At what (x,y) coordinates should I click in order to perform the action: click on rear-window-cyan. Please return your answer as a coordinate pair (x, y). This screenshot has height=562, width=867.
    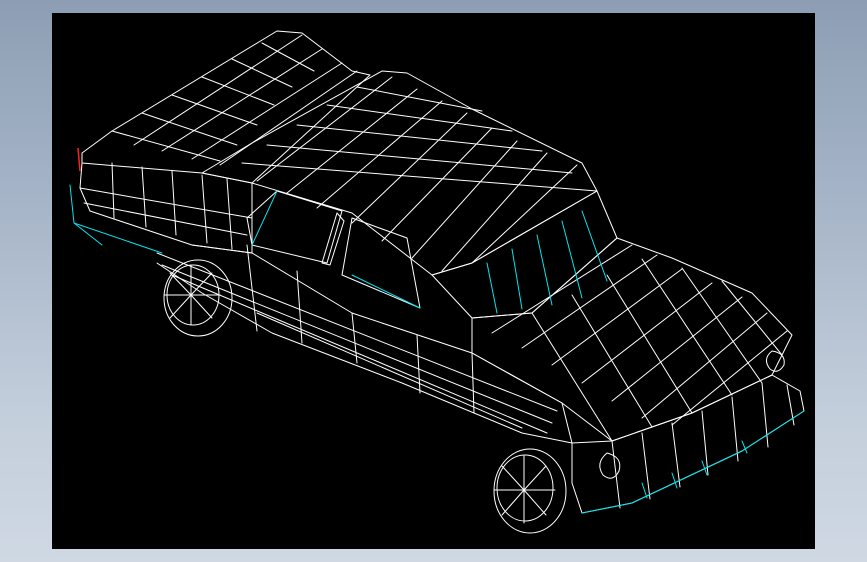
    Looking at the image, I should click on (264, 218).